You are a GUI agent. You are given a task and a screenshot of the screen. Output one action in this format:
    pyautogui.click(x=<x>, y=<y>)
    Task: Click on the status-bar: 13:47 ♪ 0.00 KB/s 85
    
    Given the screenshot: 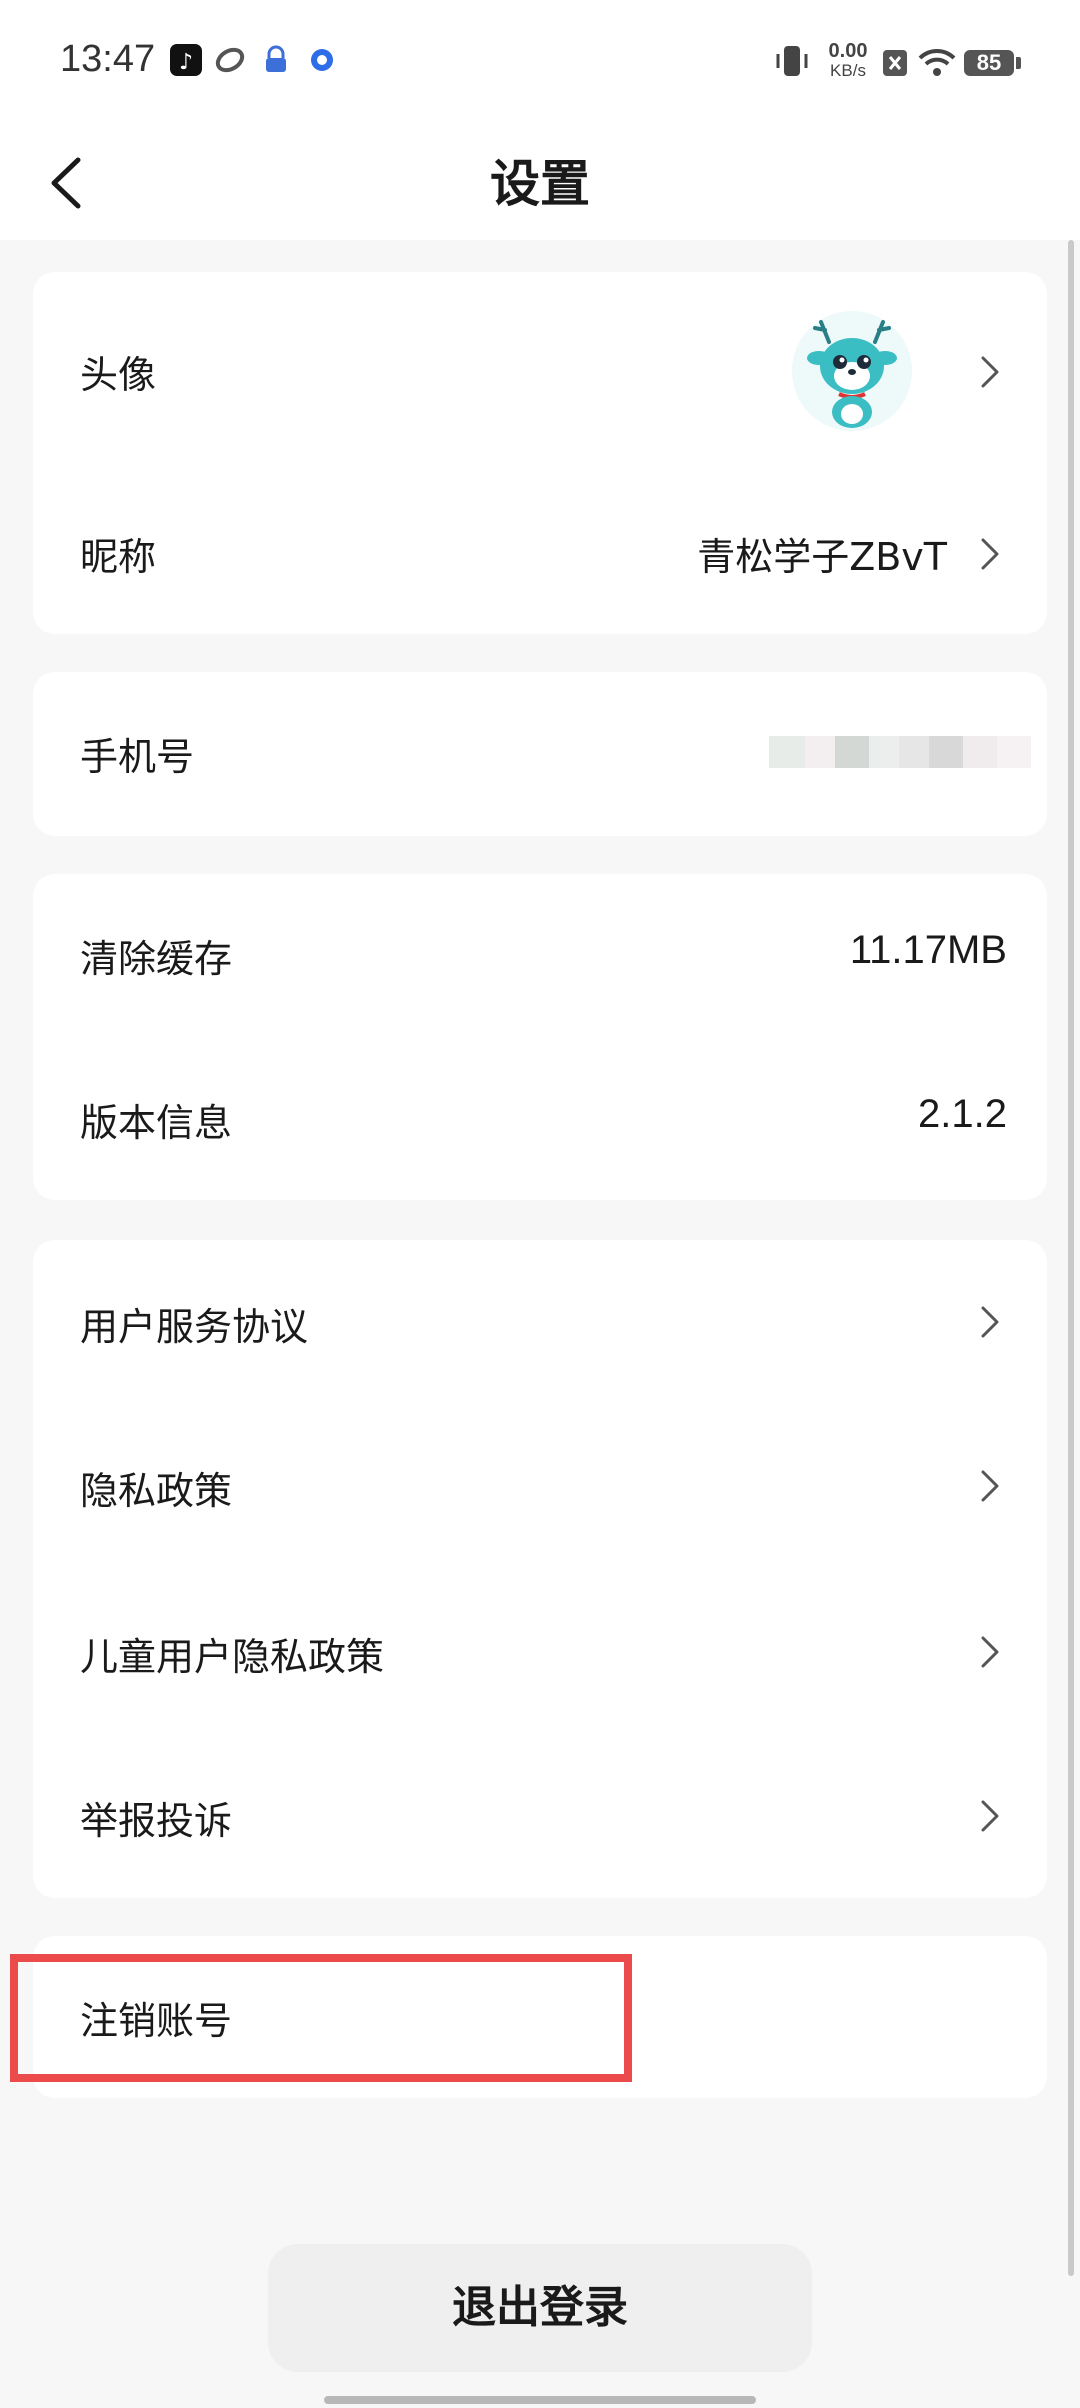 What is the action you would take?
    pyautogui.click(x=540, y=63)
    